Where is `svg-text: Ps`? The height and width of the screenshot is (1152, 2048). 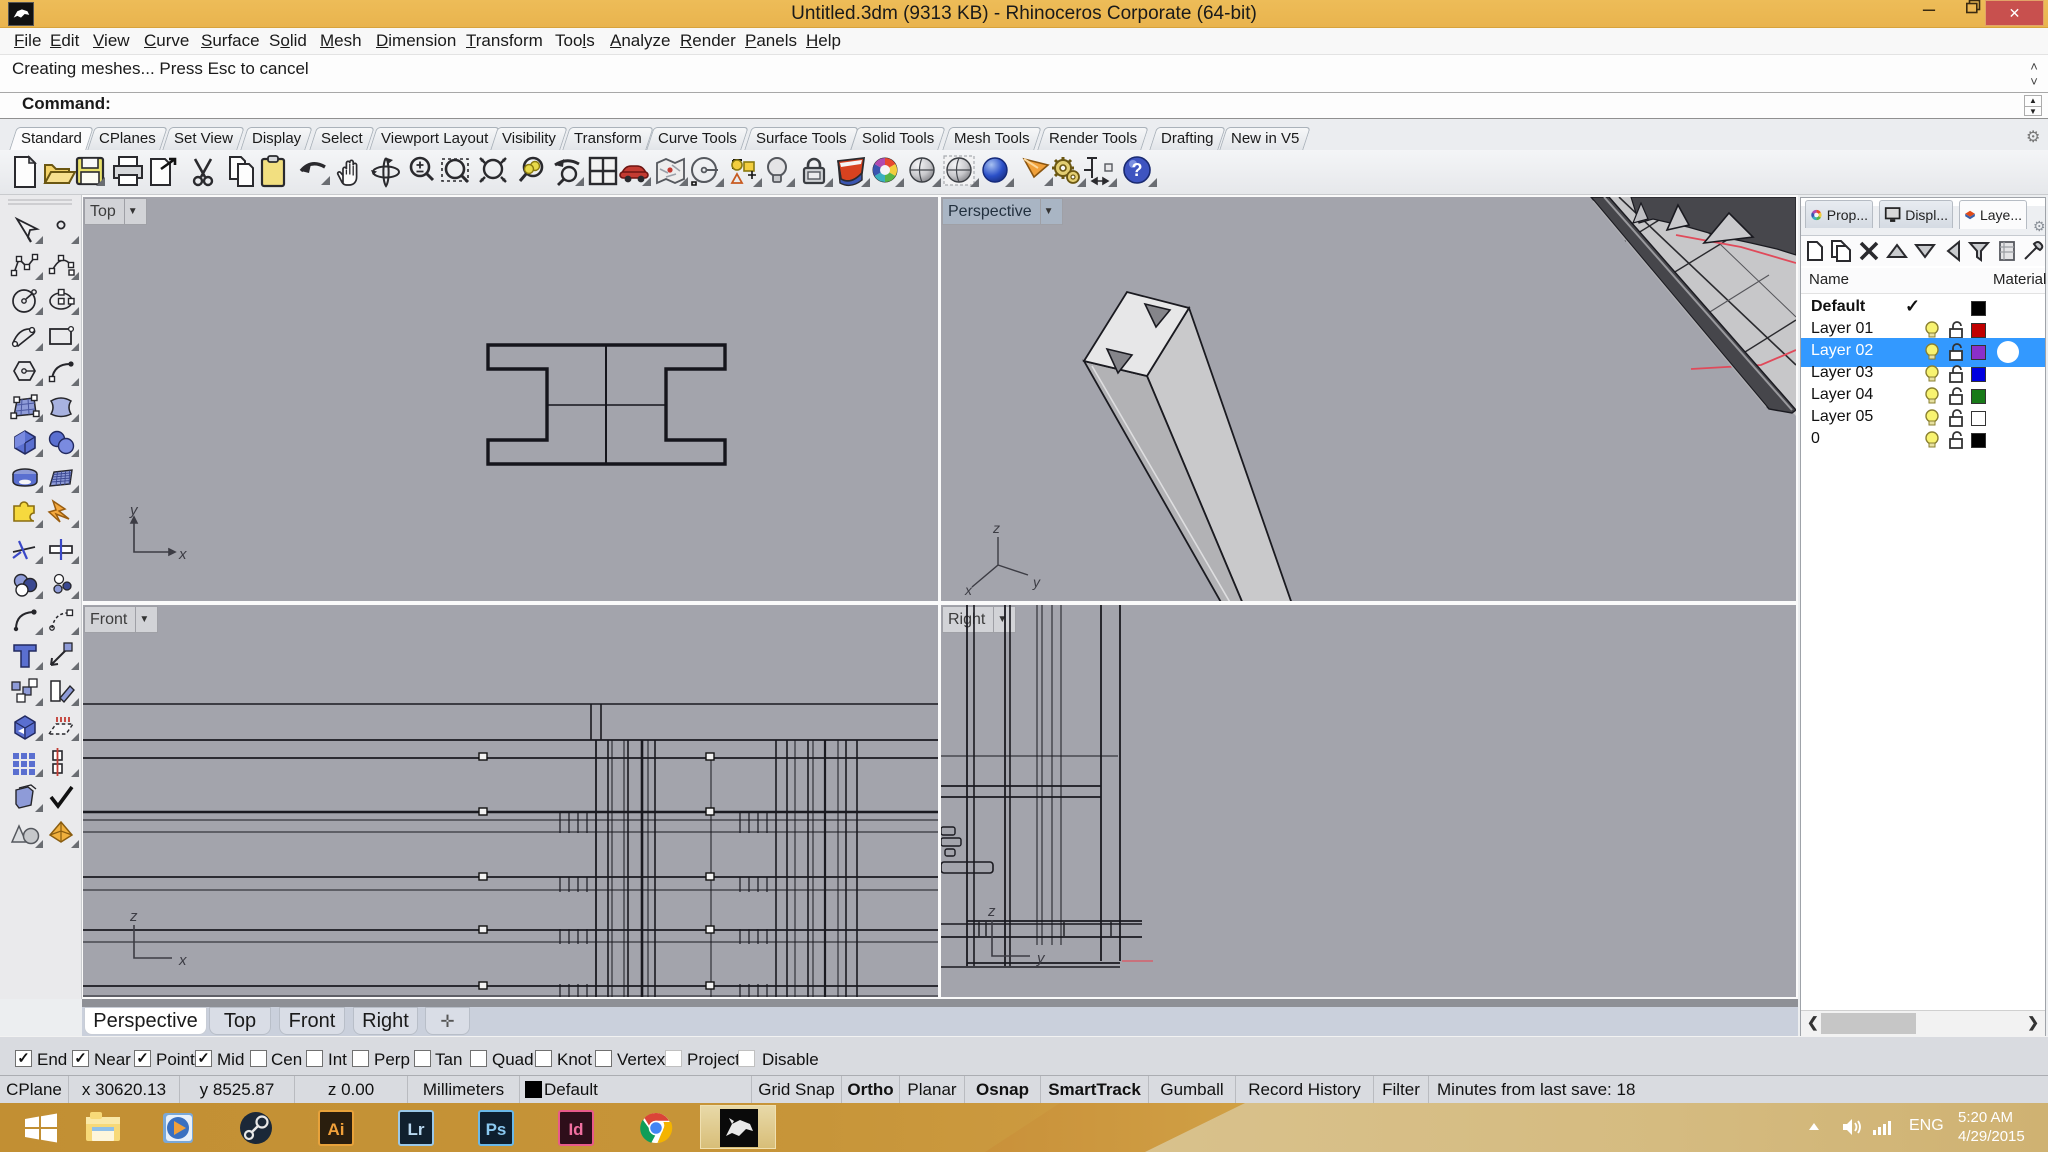
svg-text: Ps is located at coordinates (496, 1129).